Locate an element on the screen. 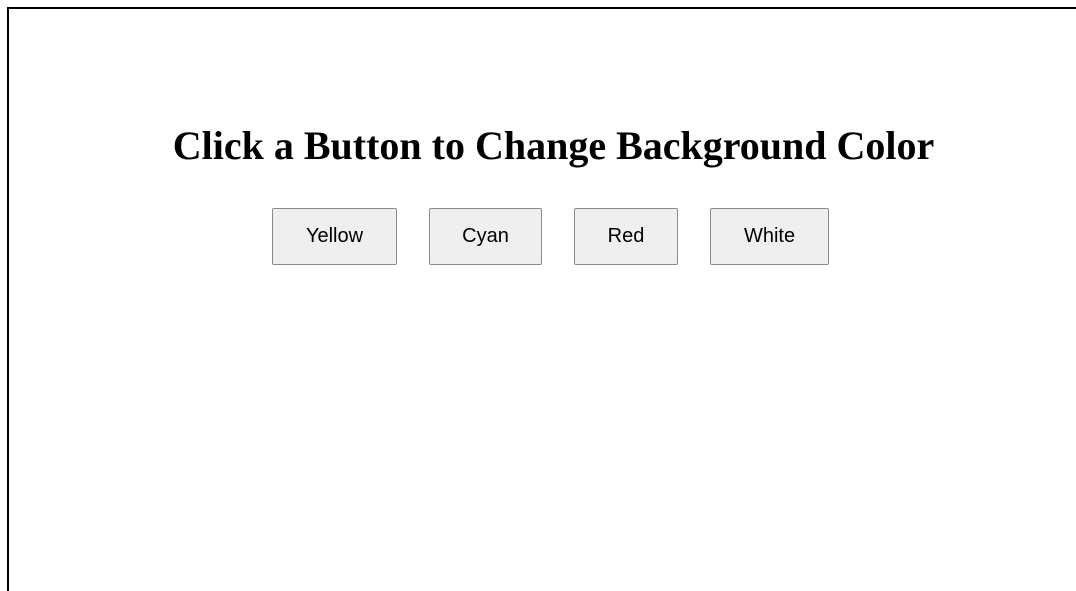 The image size is (1076, 591). red-button: Red is located at coordinates (626, 236).